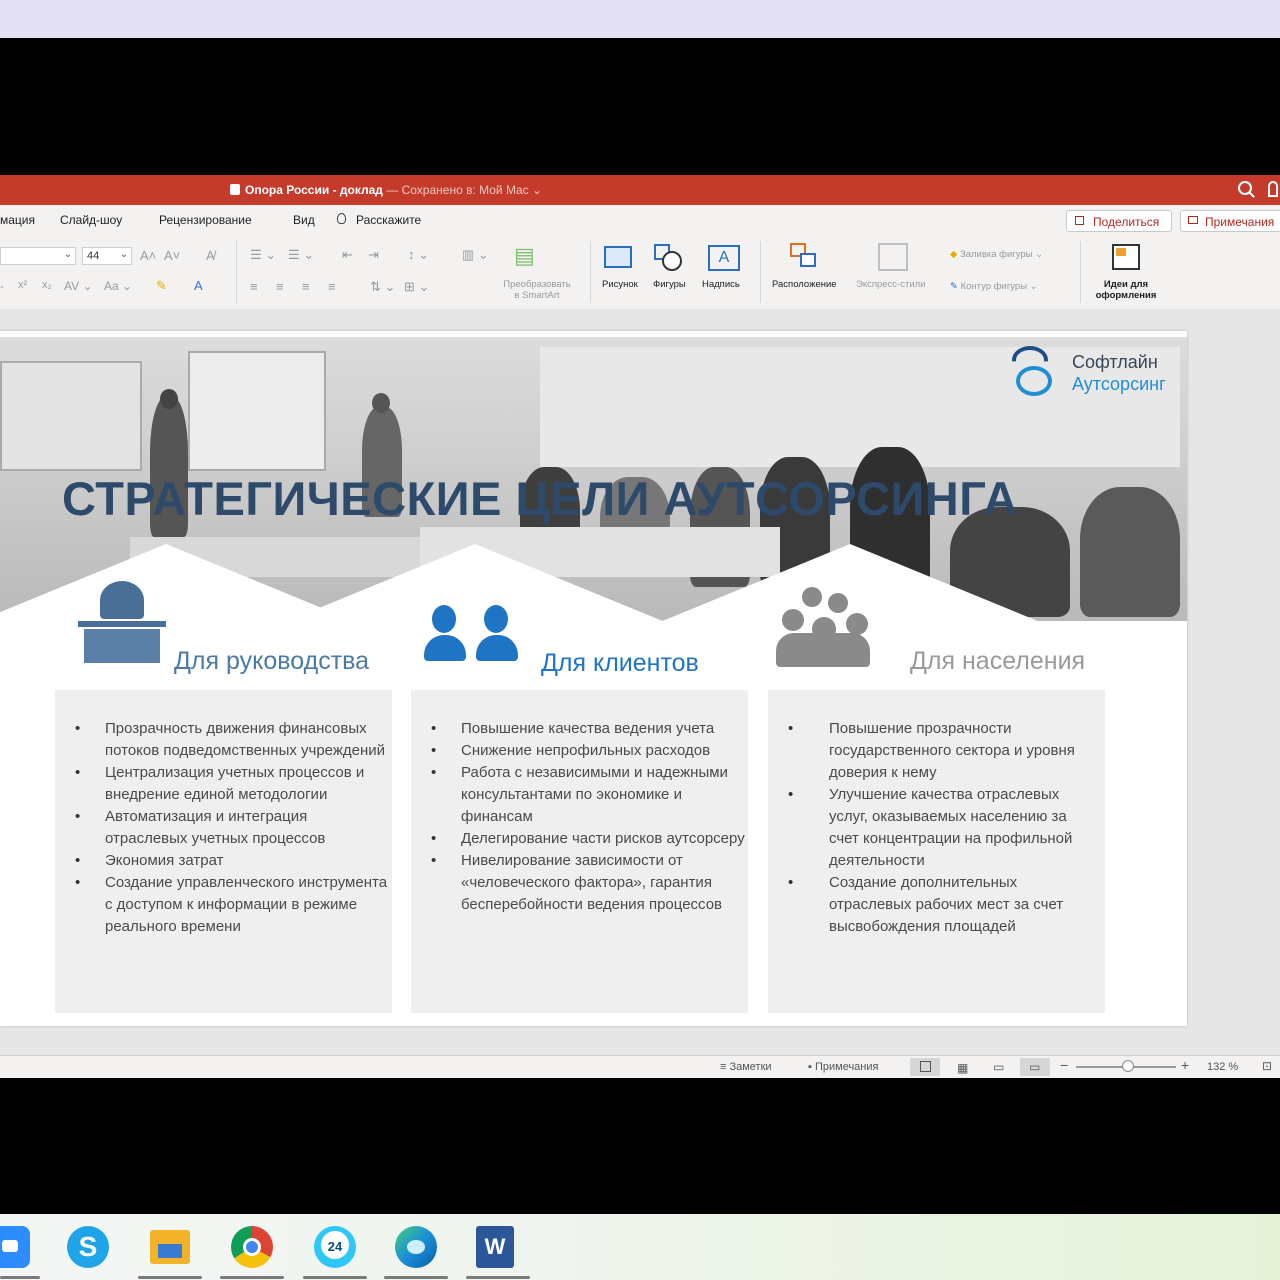  What do you see at coordinates (618, 257) in the screenshot?
I see `picture-icon` at bounding box center [618, 257].